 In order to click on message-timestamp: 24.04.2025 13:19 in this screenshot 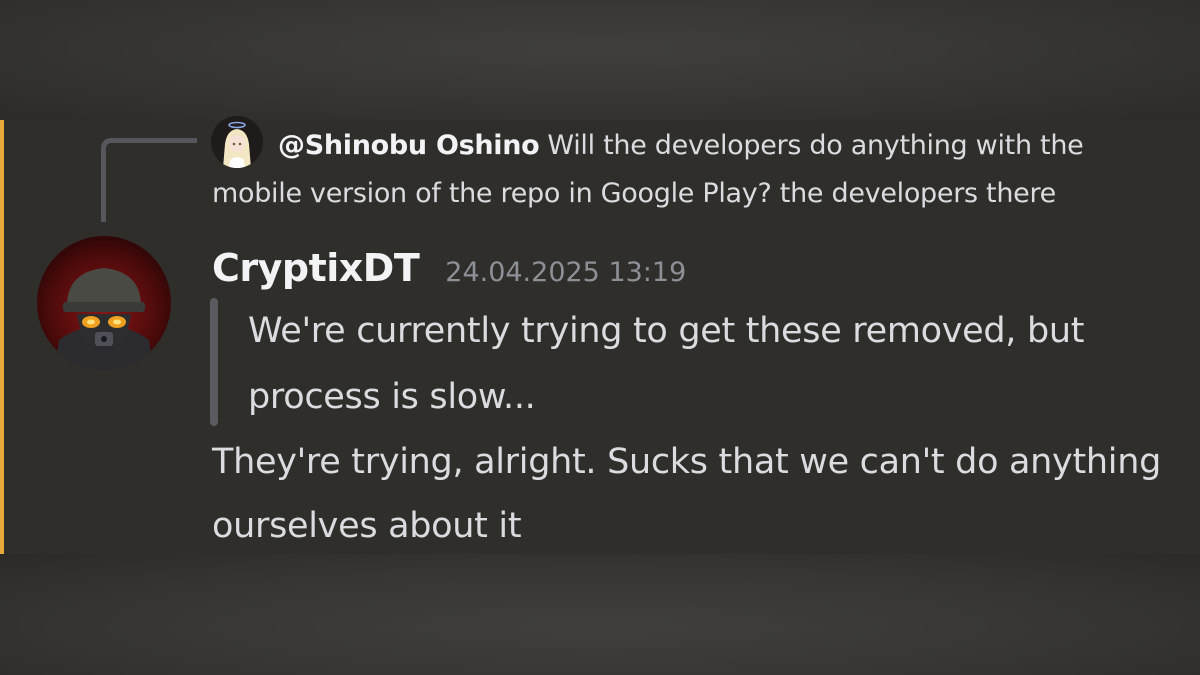, I will do `click(565, 272)`.